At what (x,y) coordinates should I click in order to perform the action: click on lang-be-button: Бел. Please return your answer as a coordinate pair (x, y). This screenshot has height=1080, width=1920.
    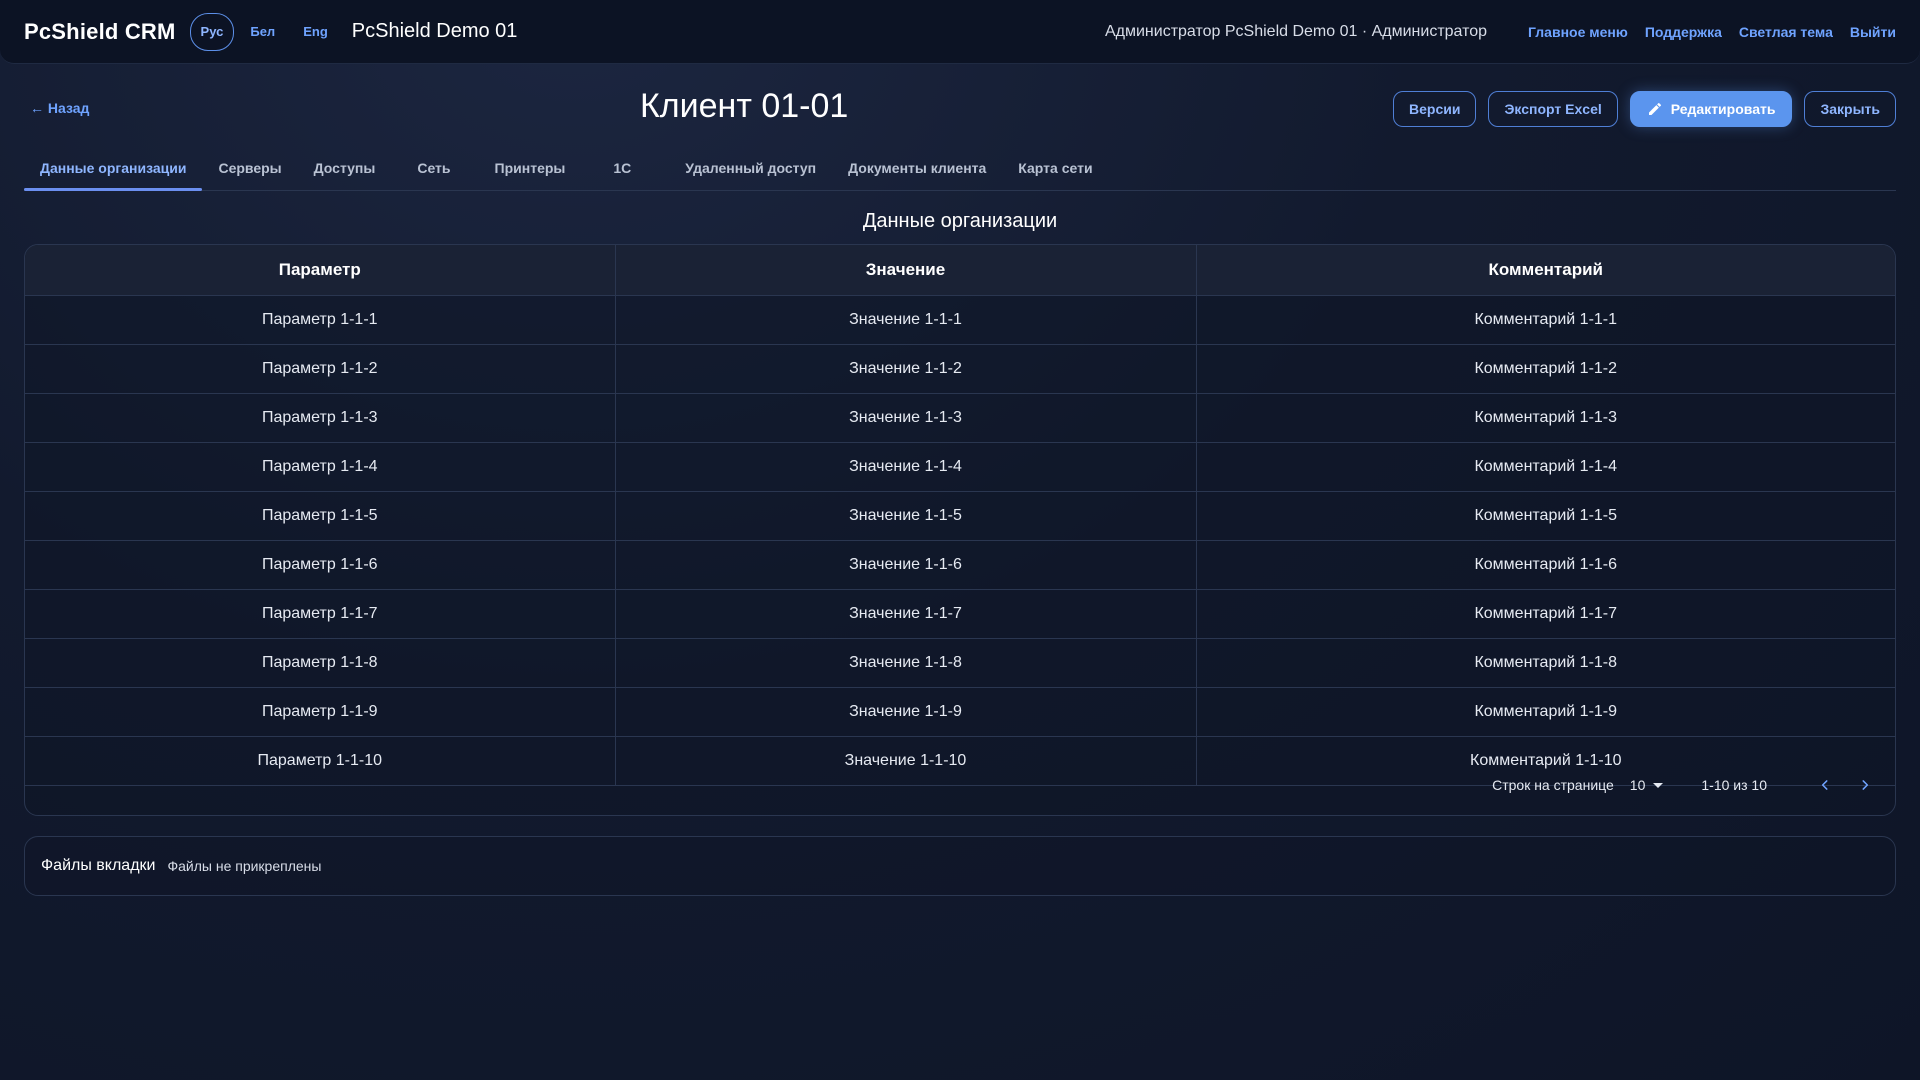
    Looking at the image, I should click on (262, 32).